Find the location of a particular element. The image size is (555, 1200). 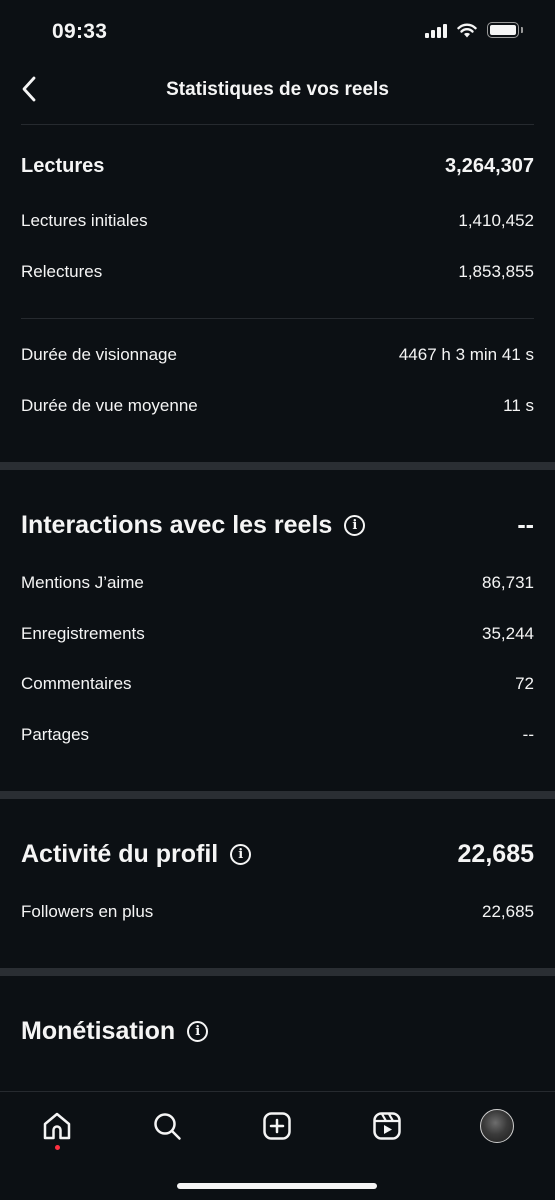

interactions-value: -- is located at coordinates (525, 524).